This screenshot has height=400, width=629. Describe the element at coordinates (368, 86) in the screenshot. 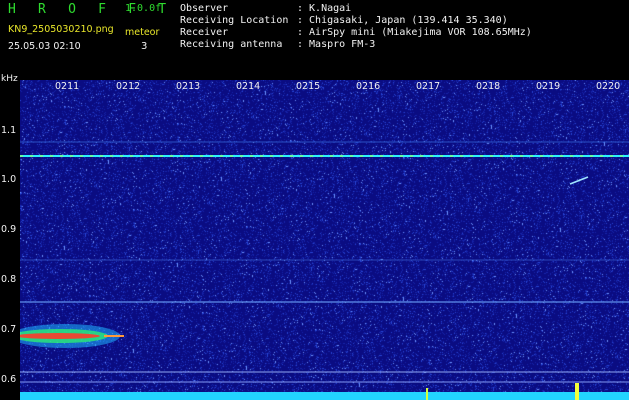

I see `x-tick-label: 0216` at that location.